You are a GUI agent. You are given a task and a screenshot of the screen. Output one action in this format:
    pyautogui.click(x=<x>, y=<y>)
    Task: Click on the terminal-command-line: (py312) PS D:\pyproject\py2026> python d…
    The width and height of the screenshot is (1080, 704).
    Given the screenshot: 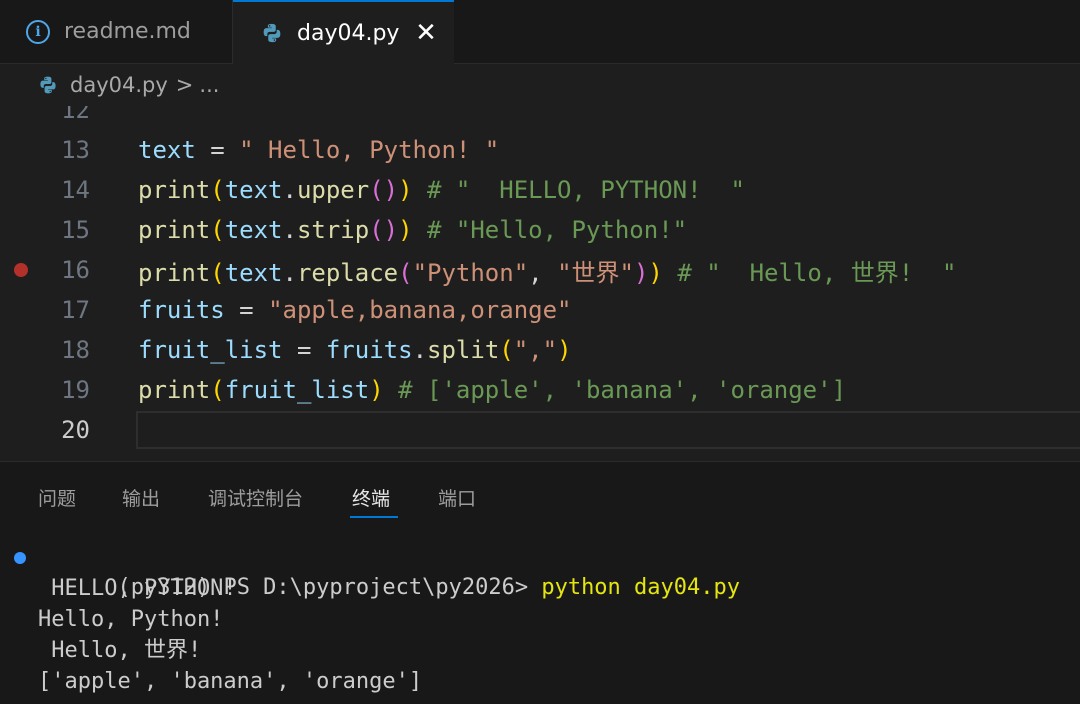 What is the action you would take?
    pyautogui.click(x=389, y=570)
    